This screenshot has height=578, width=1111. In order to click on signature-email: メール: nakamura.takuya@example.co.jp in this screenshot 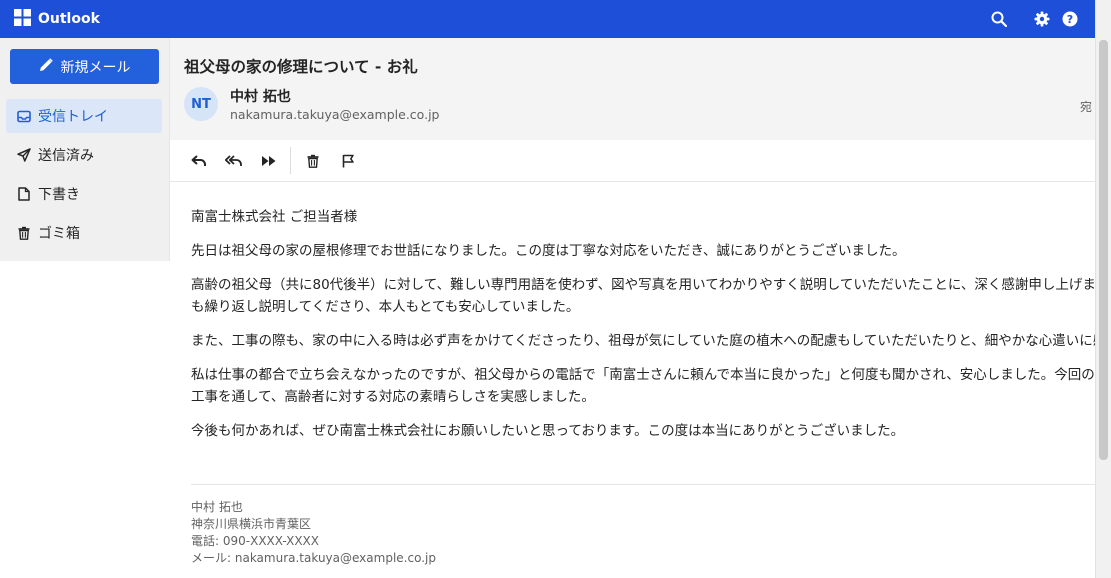, I will do `click(313, 558)`.